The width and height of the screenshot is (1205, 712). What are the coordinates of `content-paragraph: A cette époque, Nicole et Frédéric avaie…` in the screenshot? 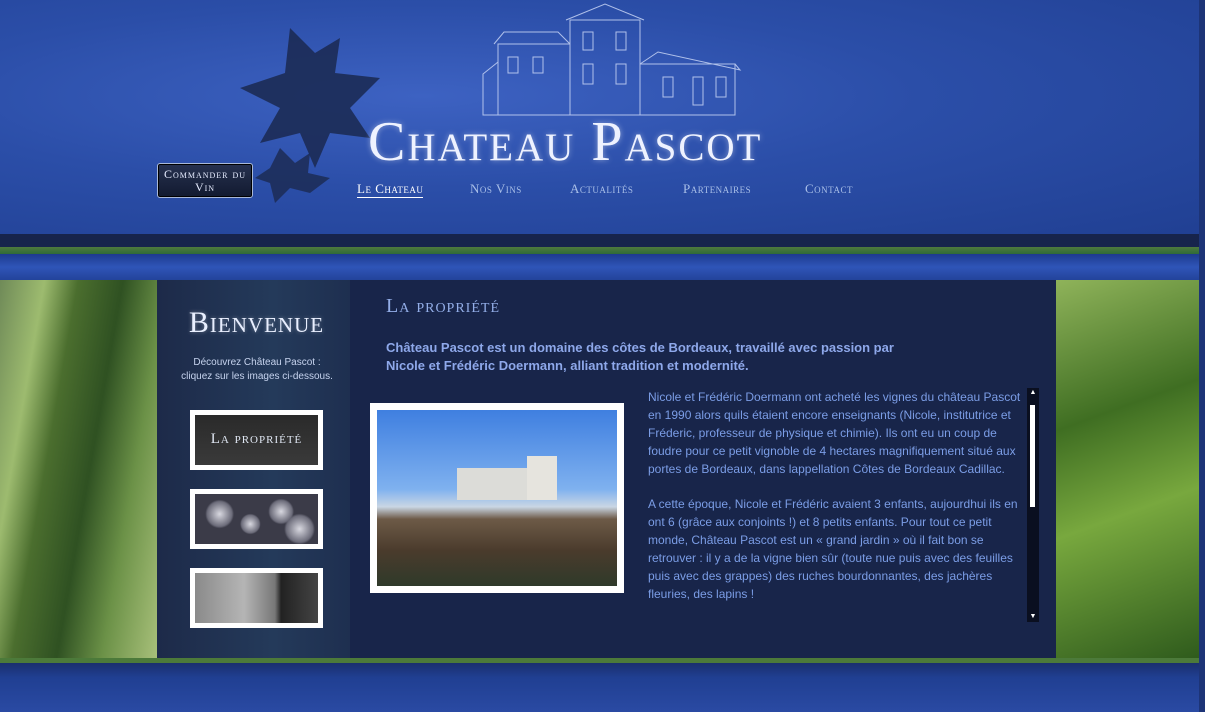 It's located at (833, 549).